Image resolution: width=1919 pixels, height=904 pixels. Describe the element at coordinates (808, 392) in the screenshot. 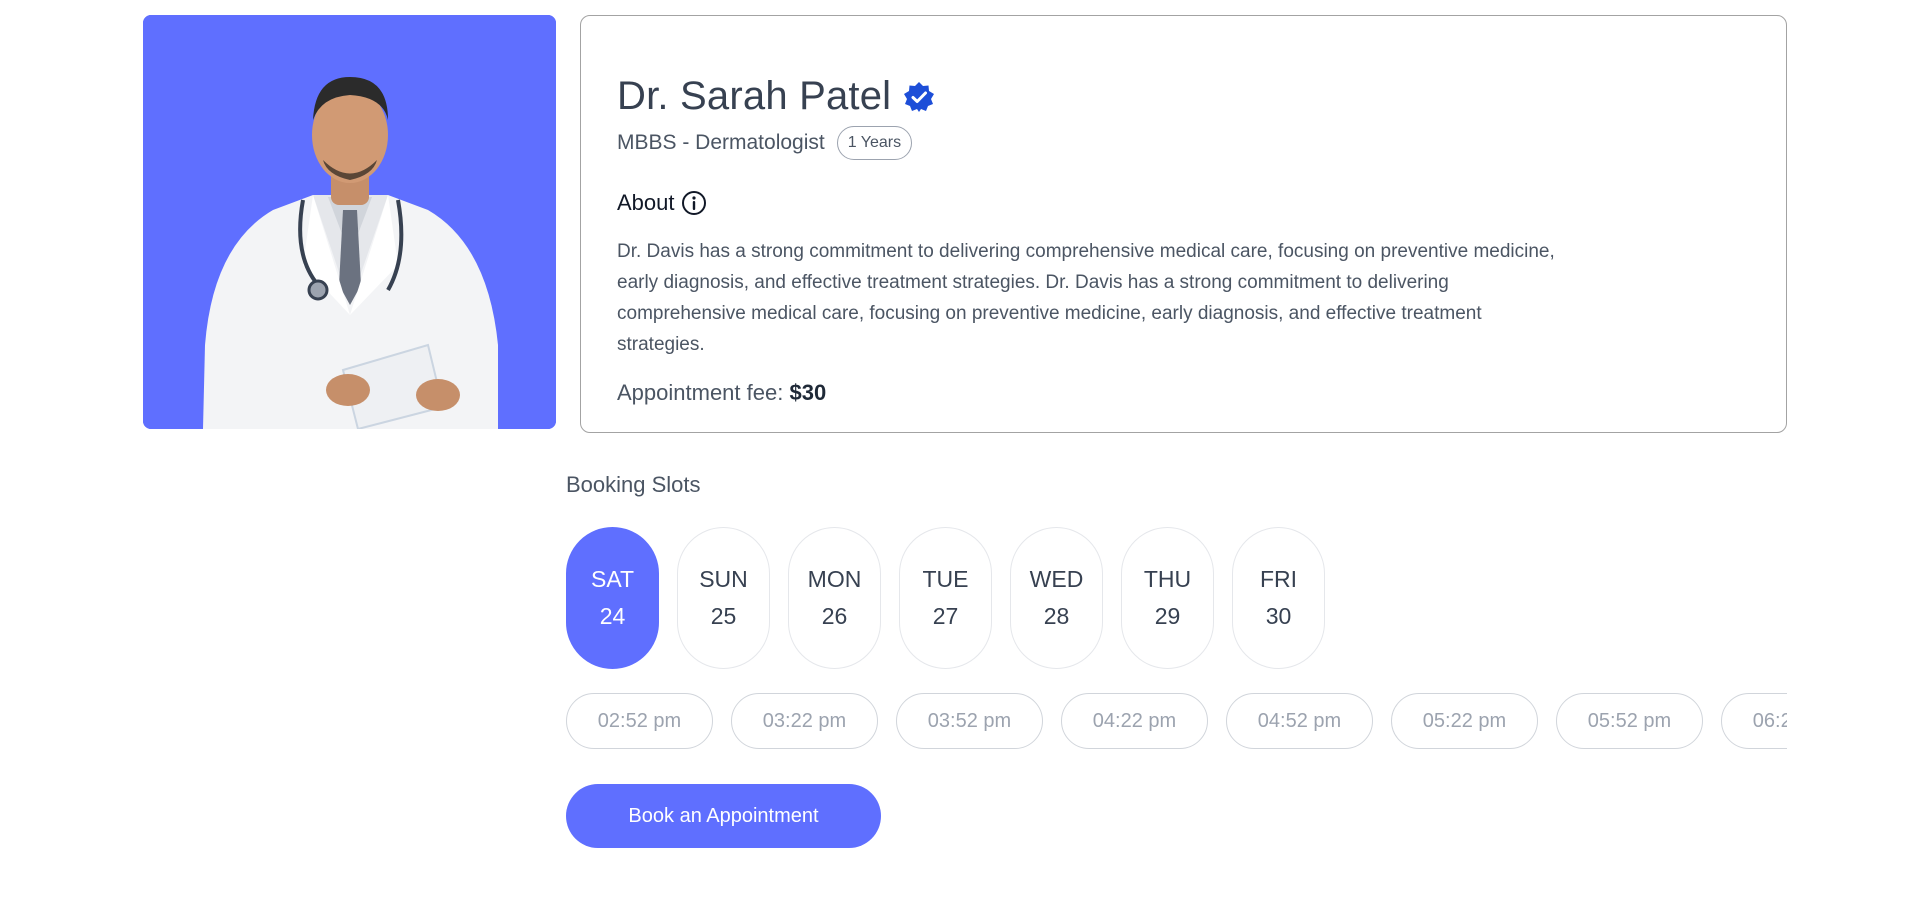

I see `fee-value: $30` at that location.